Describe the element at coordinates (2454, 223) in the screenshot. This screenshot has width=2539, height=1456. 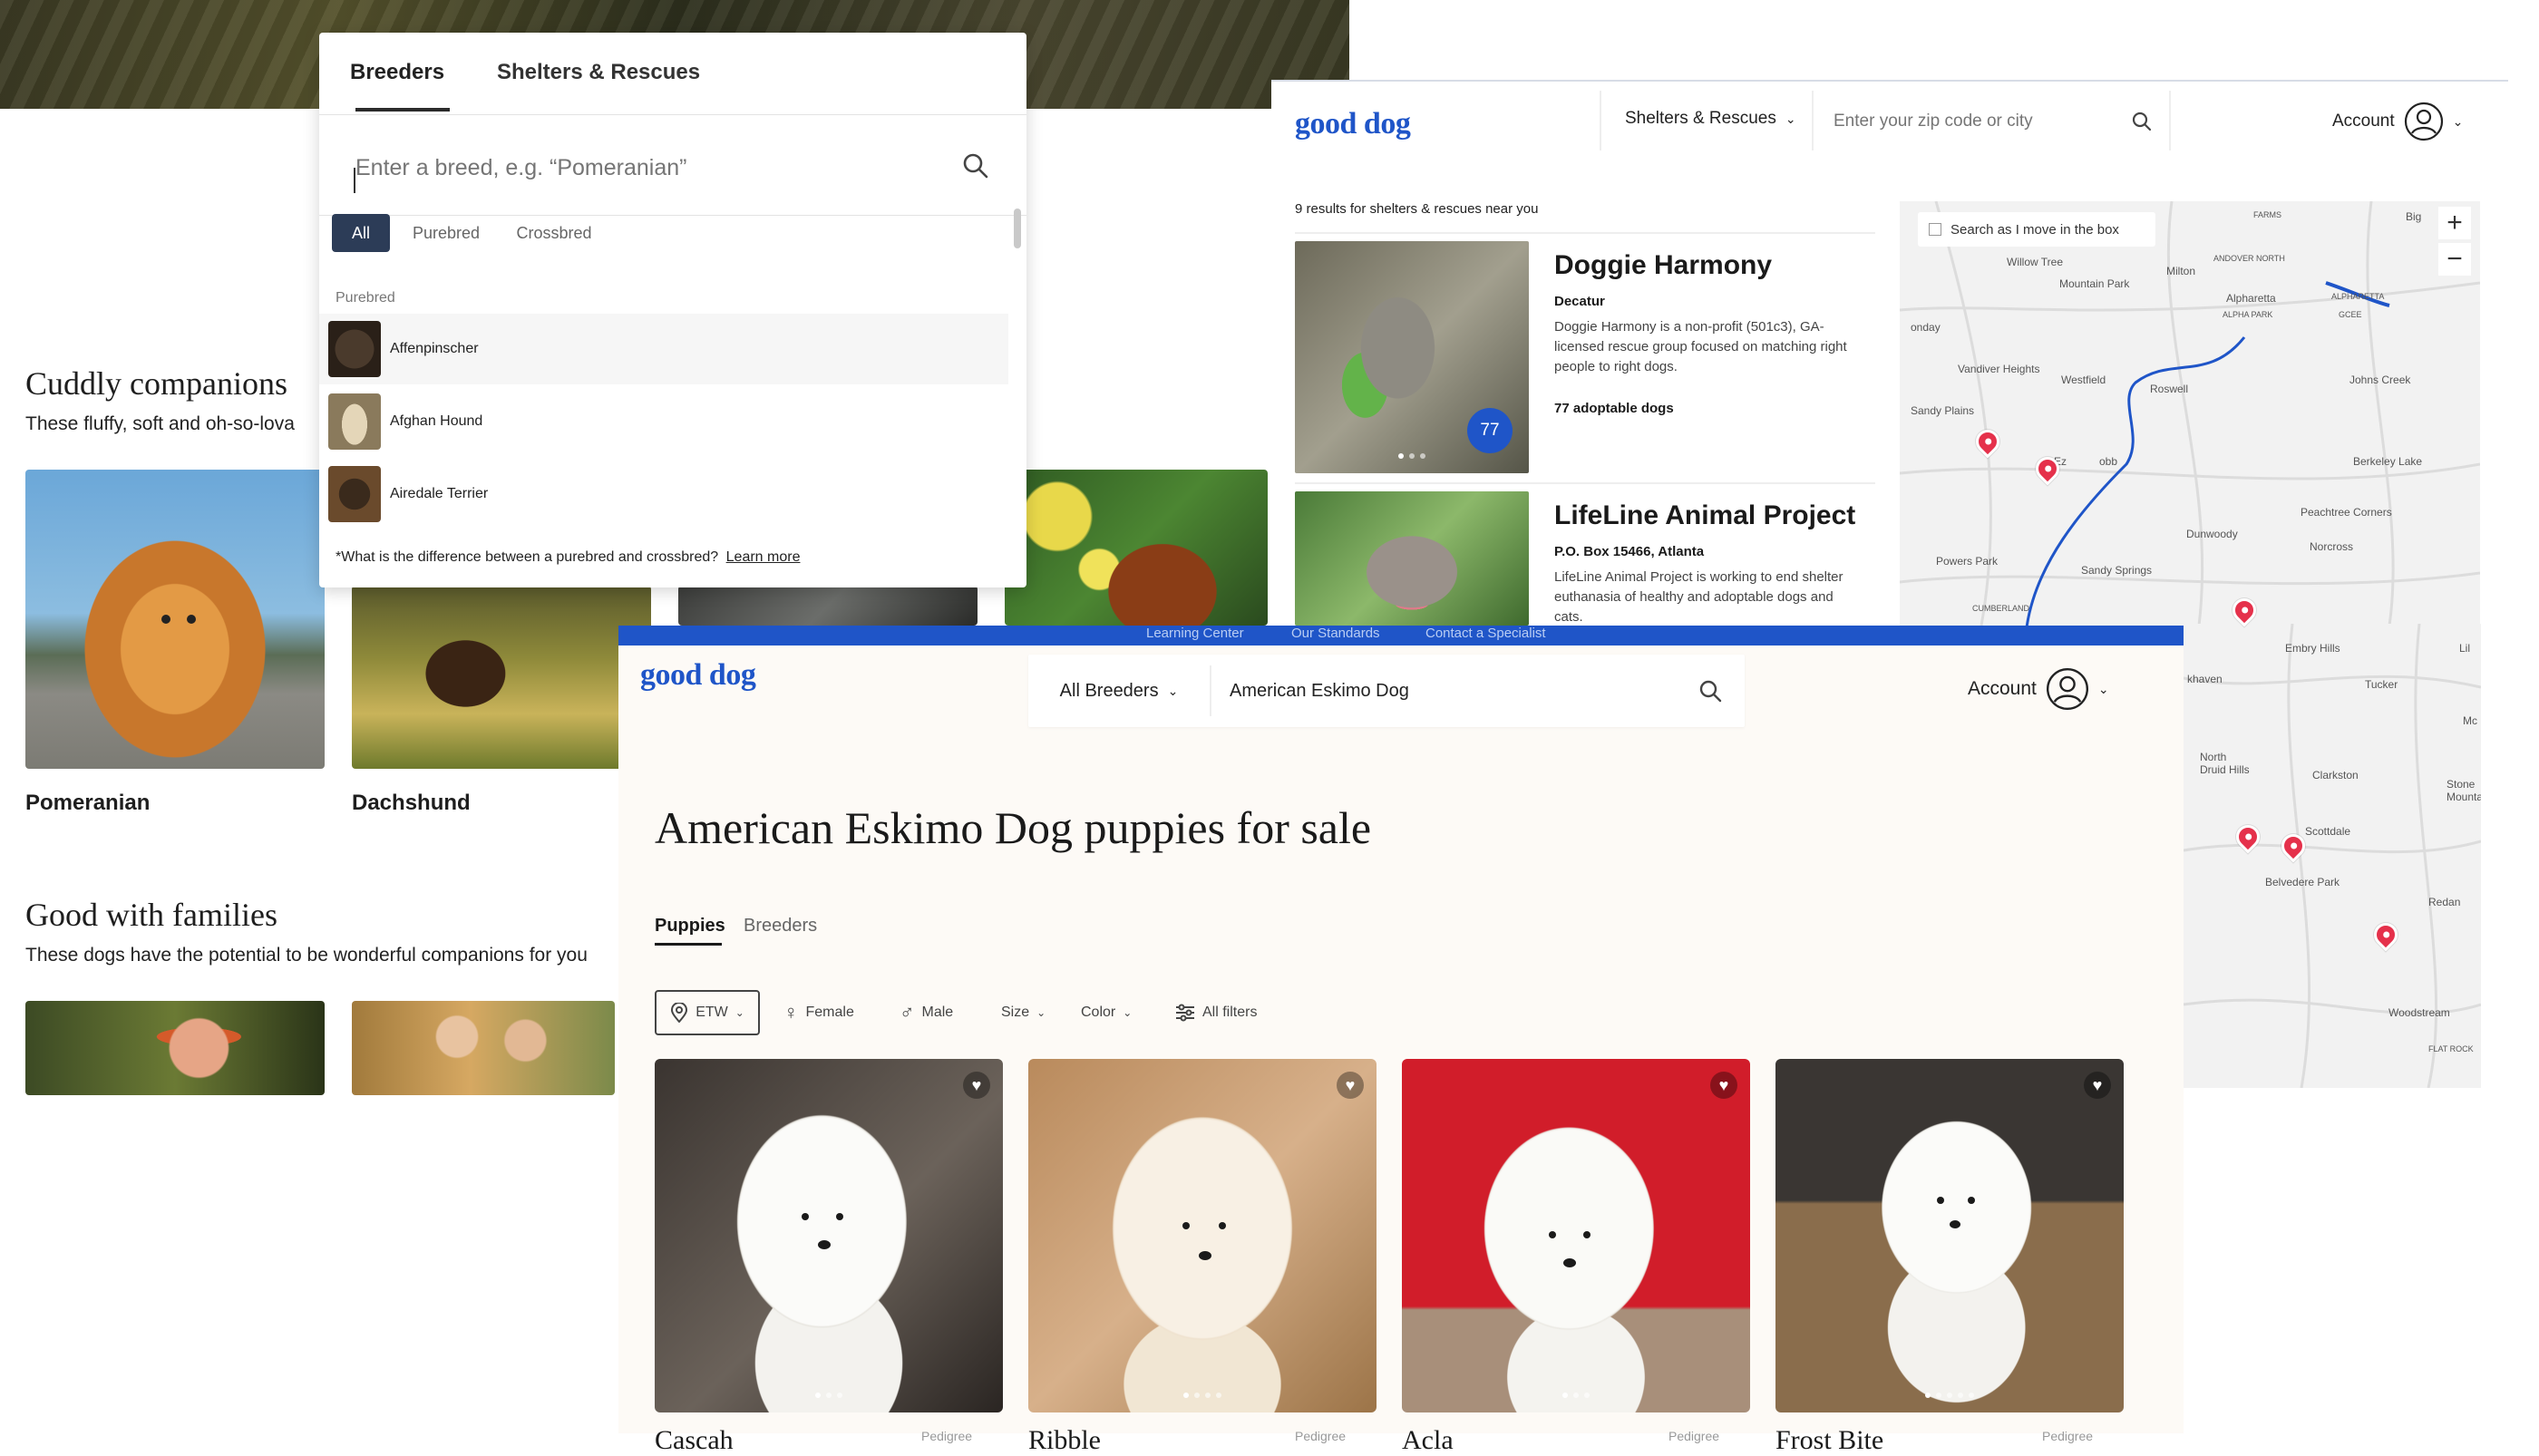
I see `zoom-in-button: +` at that location.